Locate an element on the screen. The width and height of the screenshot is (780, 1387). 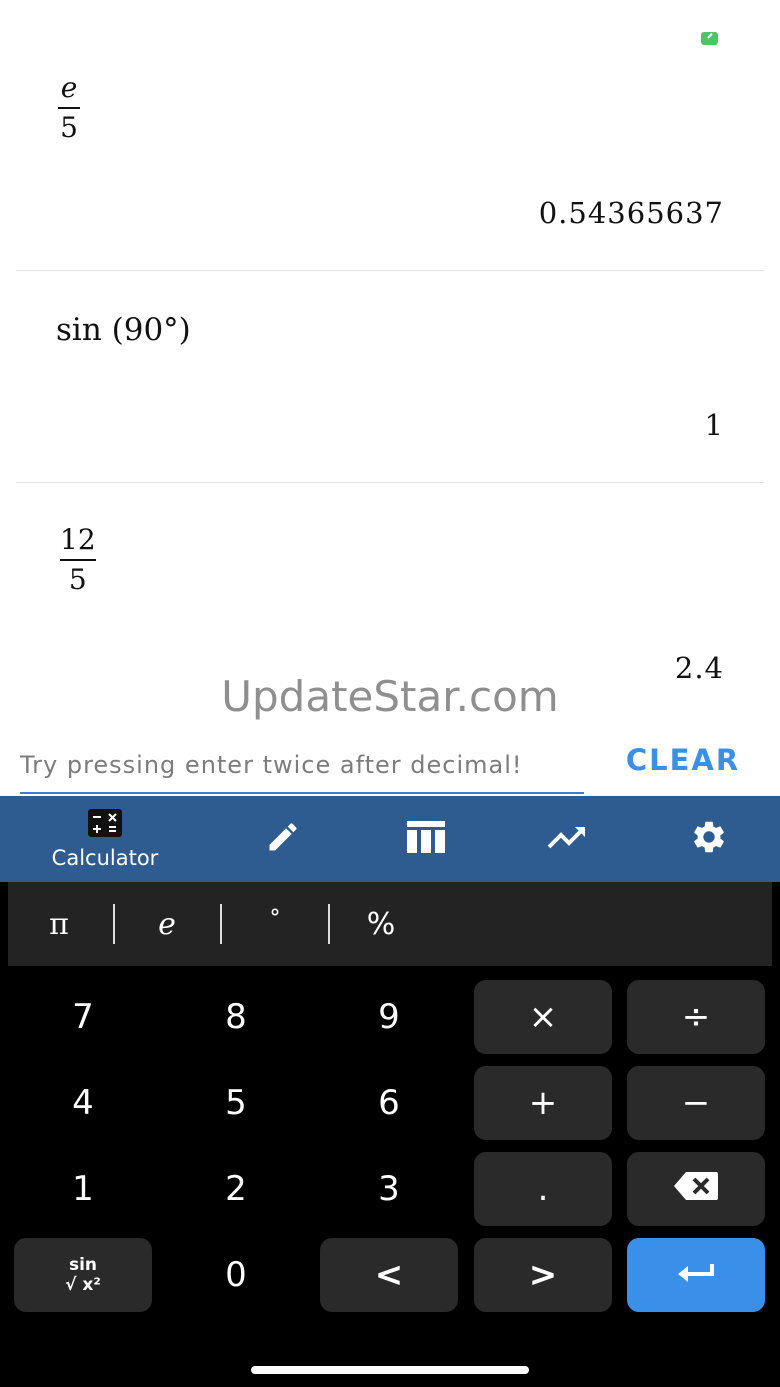
history-expression-3: 12 5 is located at coordinates (78, 560).